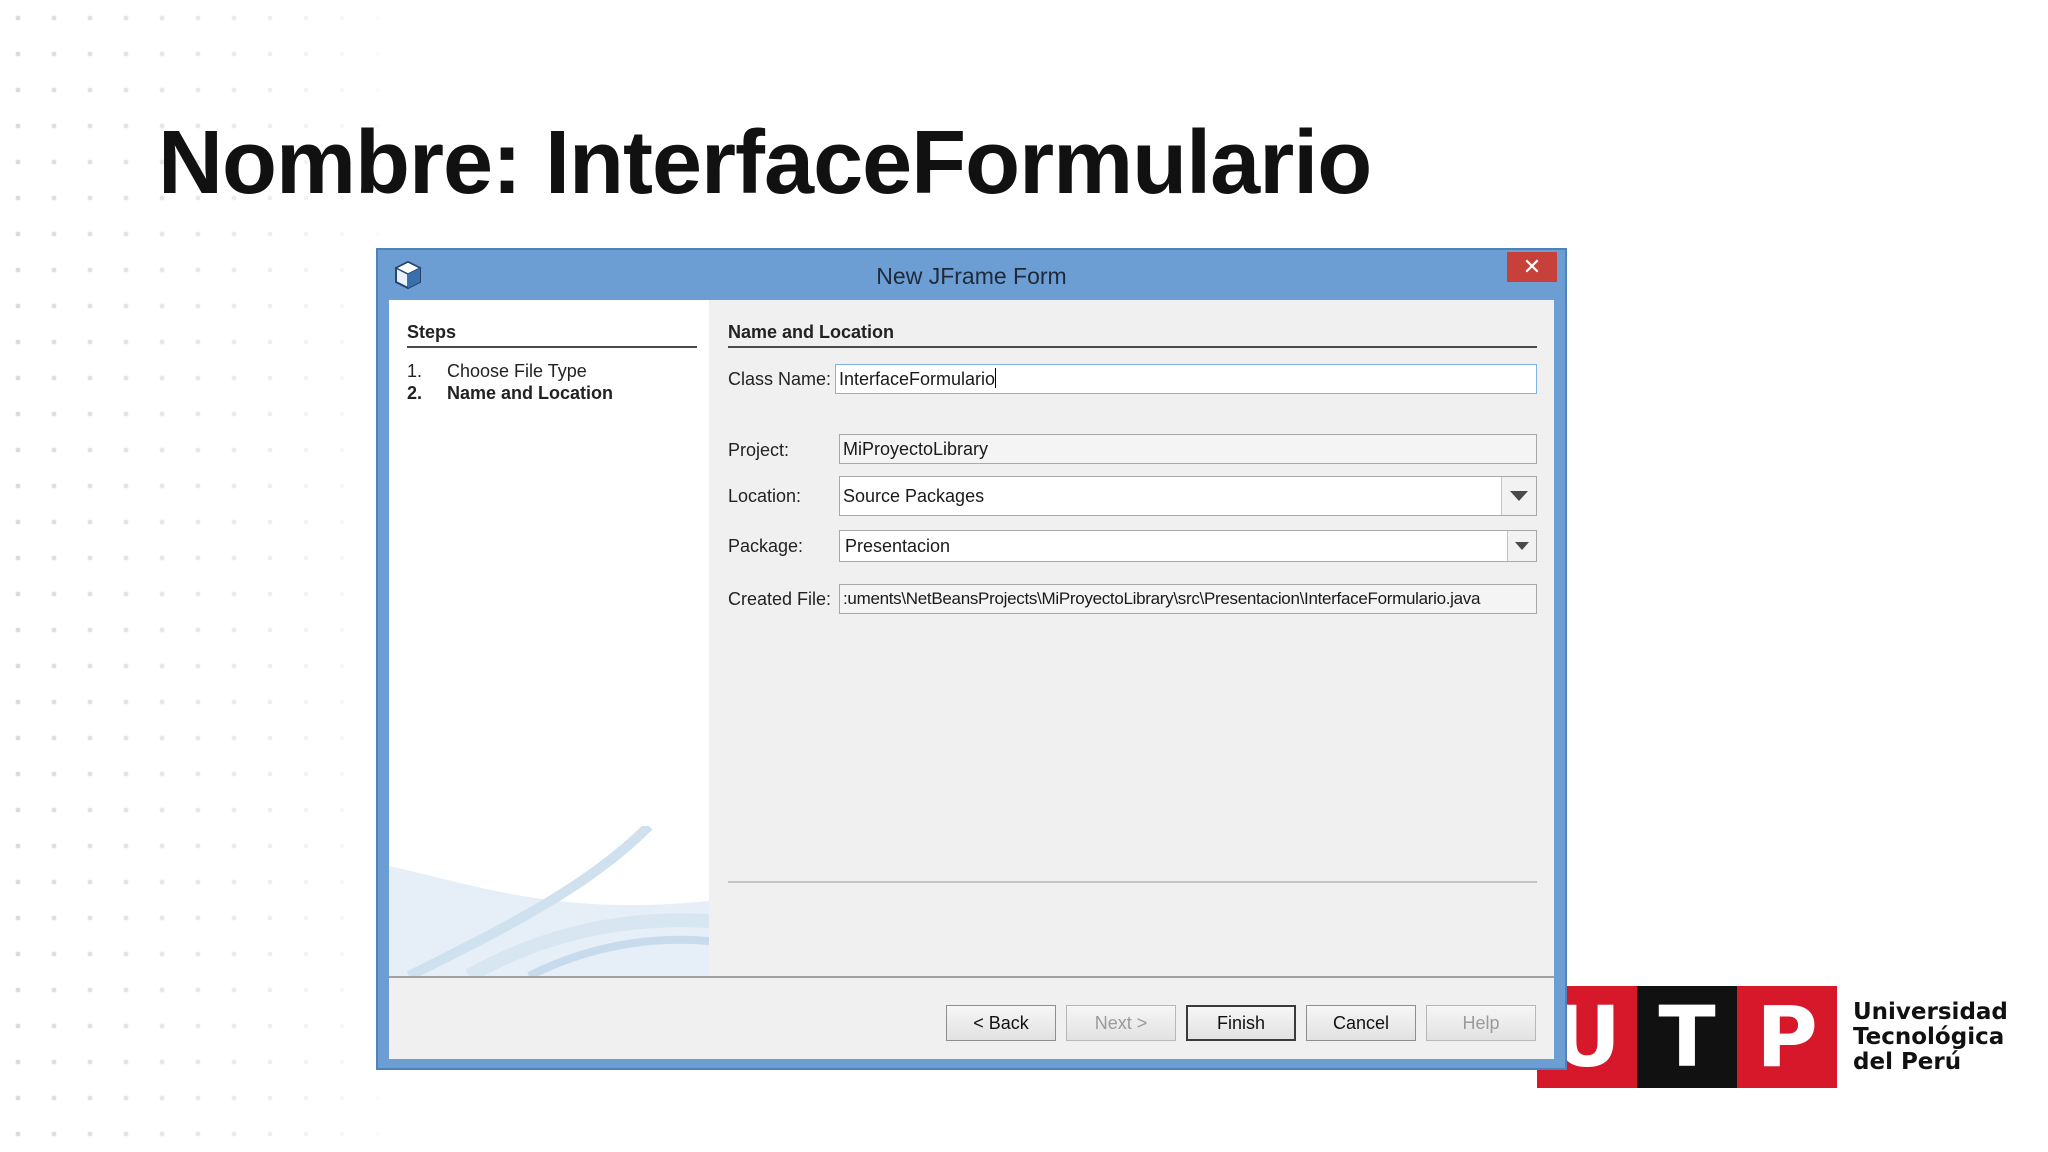 This screenshot has height=1152, width=2048. I want to click on button-bar: < Back Next > Finish Cancel Help, so click(971, 1017).